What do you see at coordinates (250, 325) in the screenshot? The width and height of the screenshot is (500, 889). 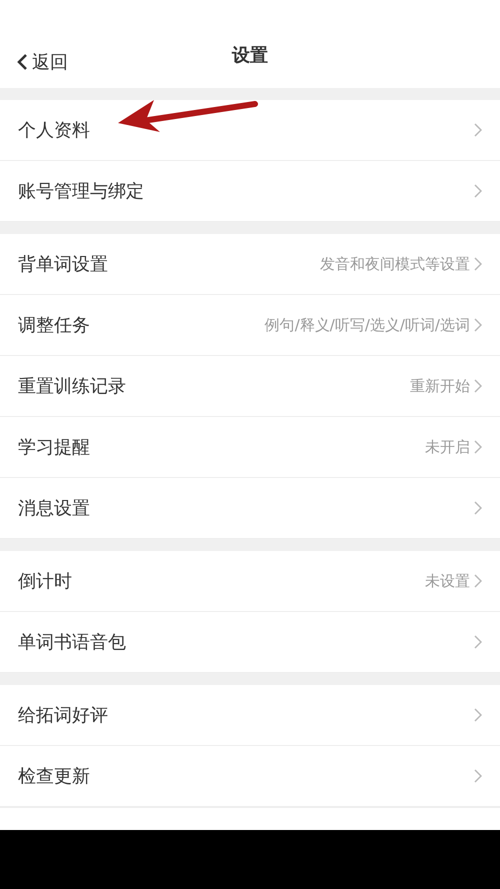 I see `settings-row: 调整任务 例句/释义/听写/选义/听词/选词` at bounding box center [250, 325].